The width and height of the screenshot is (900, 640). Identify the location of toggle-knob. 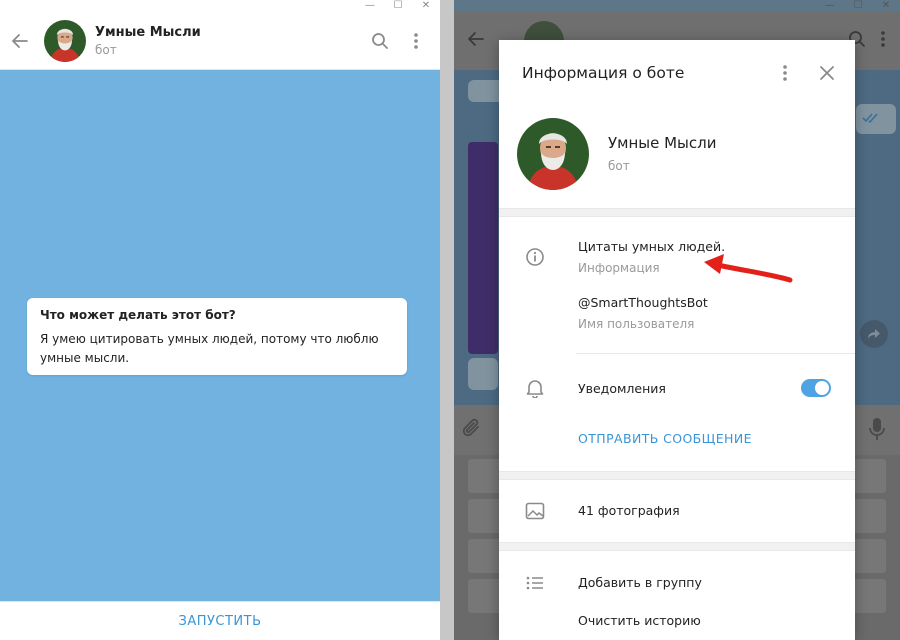
(822, 388).